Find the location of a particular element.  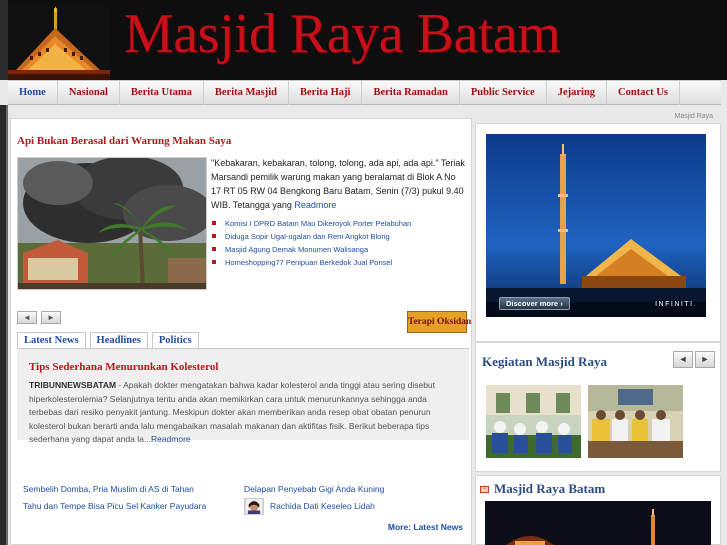

related-item: Masjid Agung Demak Monumen Walisanga is located at coordinates (339, 249).